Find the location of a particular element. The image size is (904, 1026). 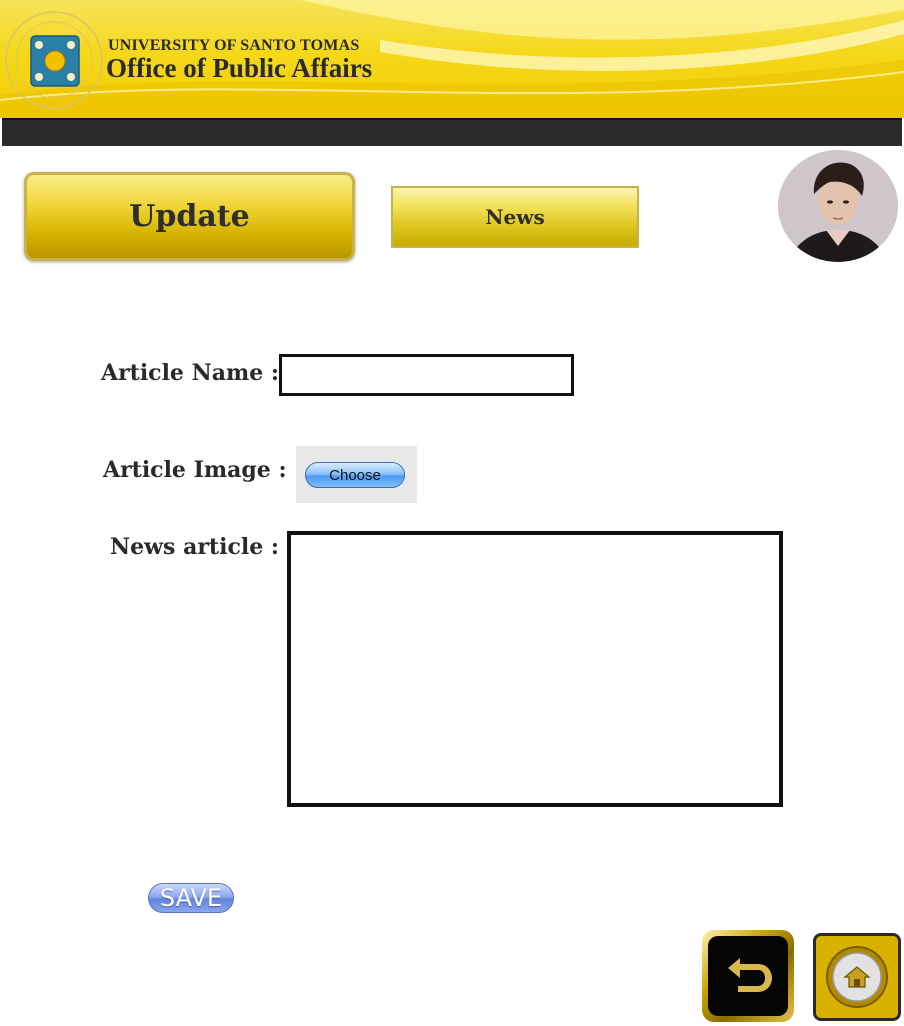

home-icon is located at coordinates (857, 977).